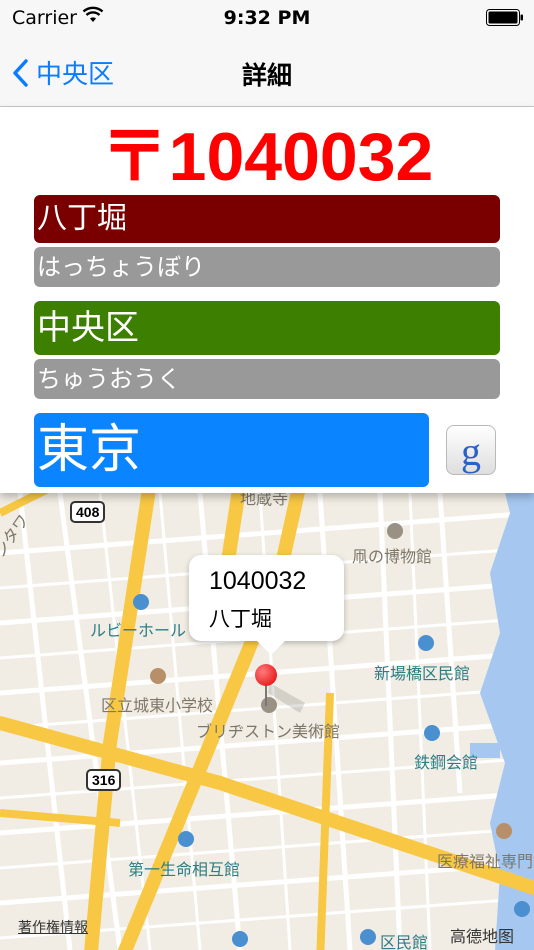 Image resolution: width=534 pixels, height=950 pixels. What do you see at coordinates (267, 267) in the screenshot?
I see `town-kana: はっちょうぼり` at bounding box center [267, 267].